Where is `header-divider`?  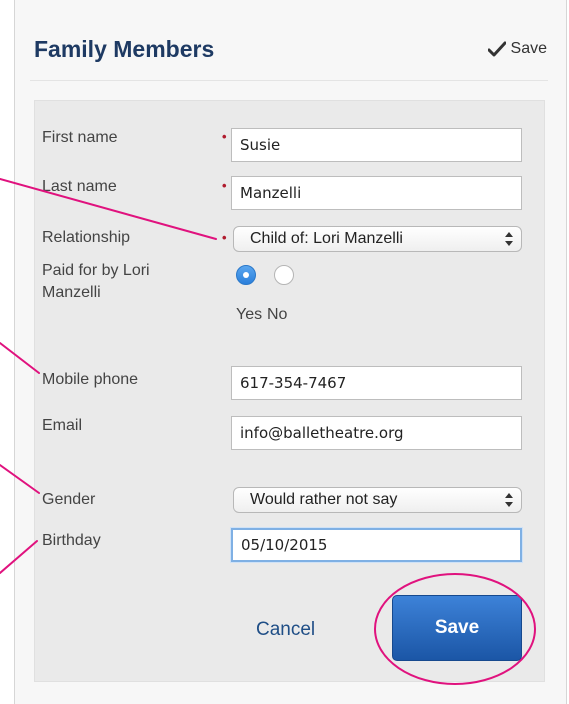 header-divider is located at coordinates (289, 80).